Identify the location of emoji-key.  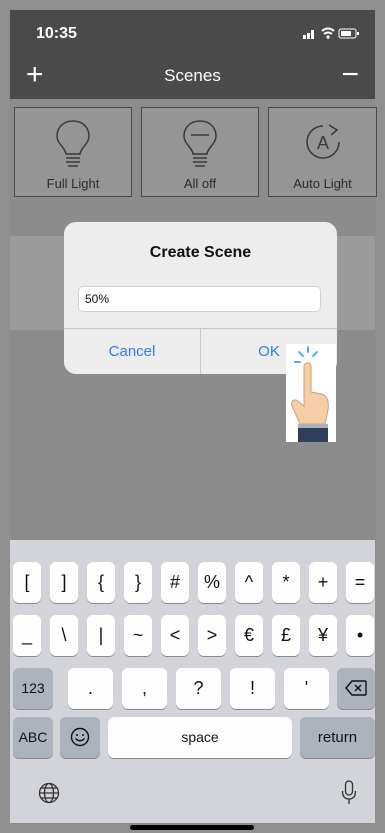
(80, 737).